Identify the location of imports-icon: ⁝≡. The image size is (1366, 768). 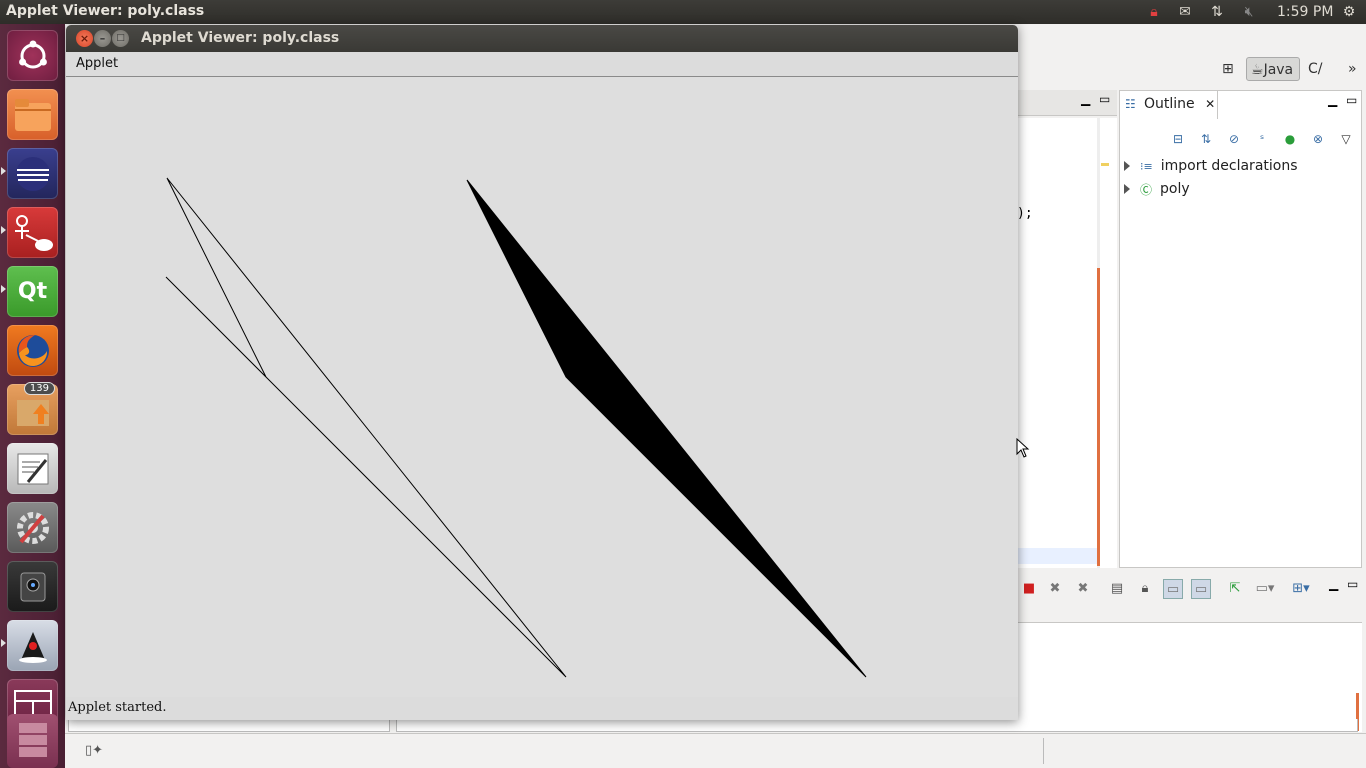
(1146, 166).